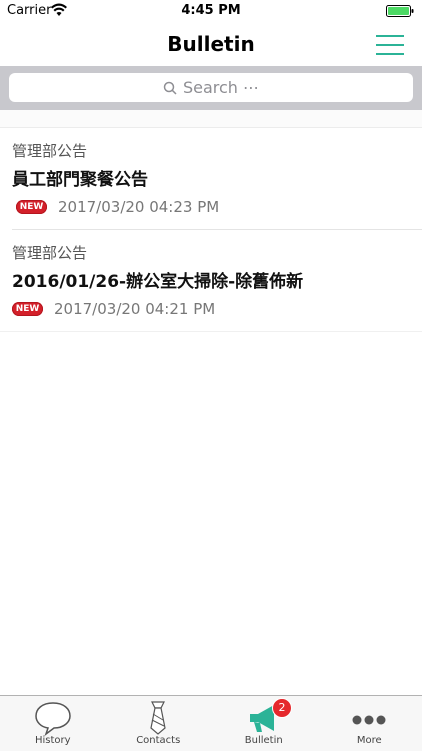  I want to click on status-time: 4:45 PM, so click(211, 10).